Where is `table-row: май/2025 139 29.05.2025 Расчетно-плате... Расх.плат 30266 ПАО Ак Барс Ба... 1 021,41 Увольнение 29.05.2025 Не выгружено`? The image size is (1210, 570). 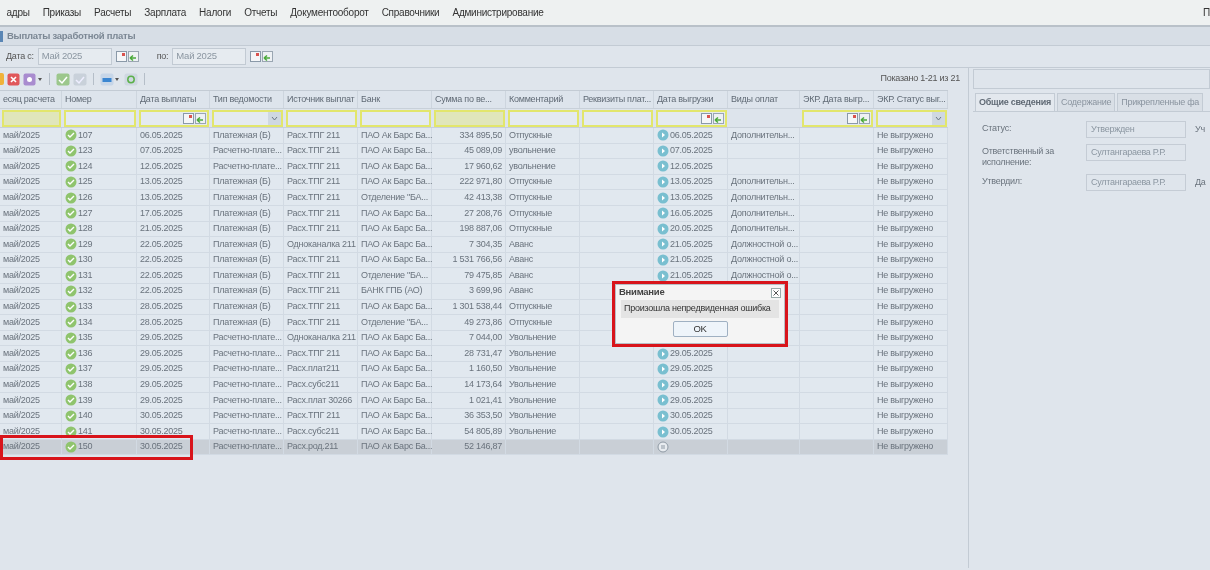
table-row: май/2025 139 29.05.2025 Расчетно-плате... Расх.плат 30266 ПАО Ак Барс Ба... 1 021,41 Увольнение 29.05.2025 Не выгружено is located at coordinates (474, 401).